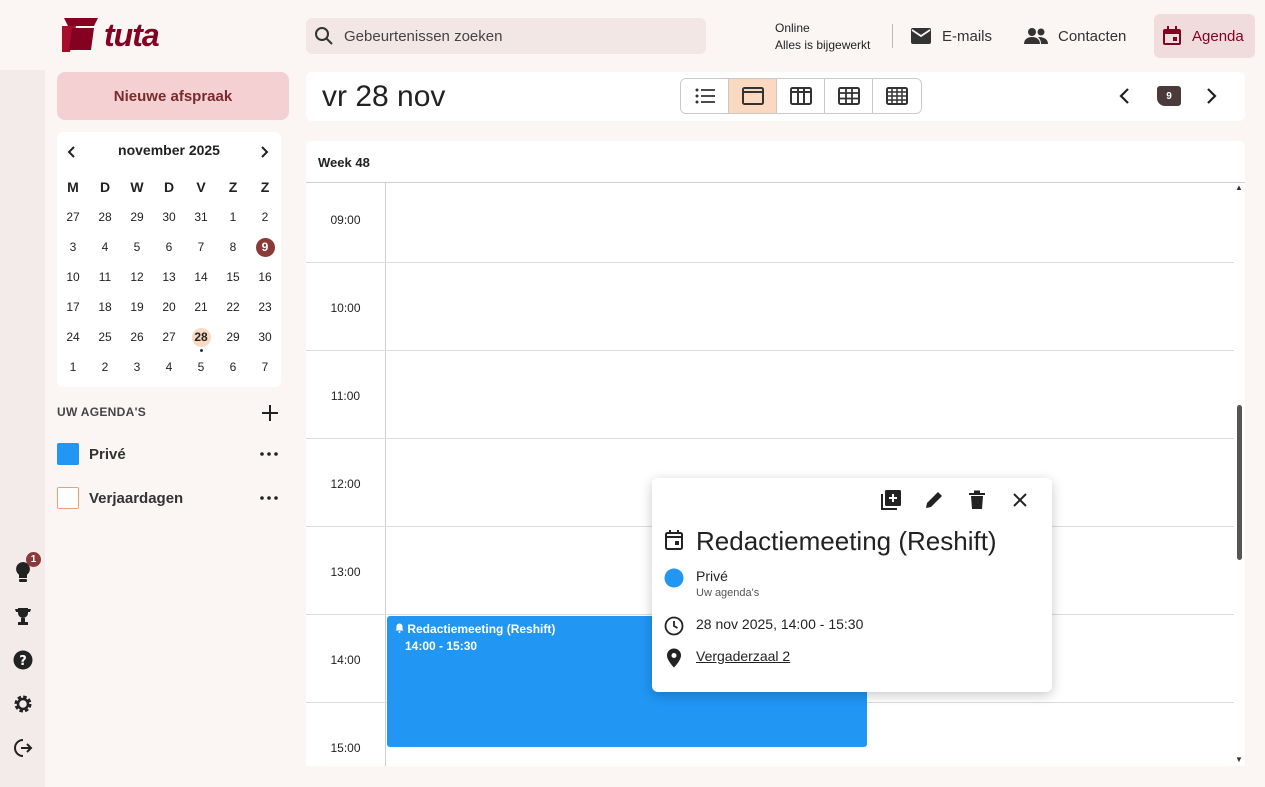 This screenshot has width=1265, height=787. Describe the element at coordinates (23, 616) in the screenshot. I see `trophy-button` at that location.